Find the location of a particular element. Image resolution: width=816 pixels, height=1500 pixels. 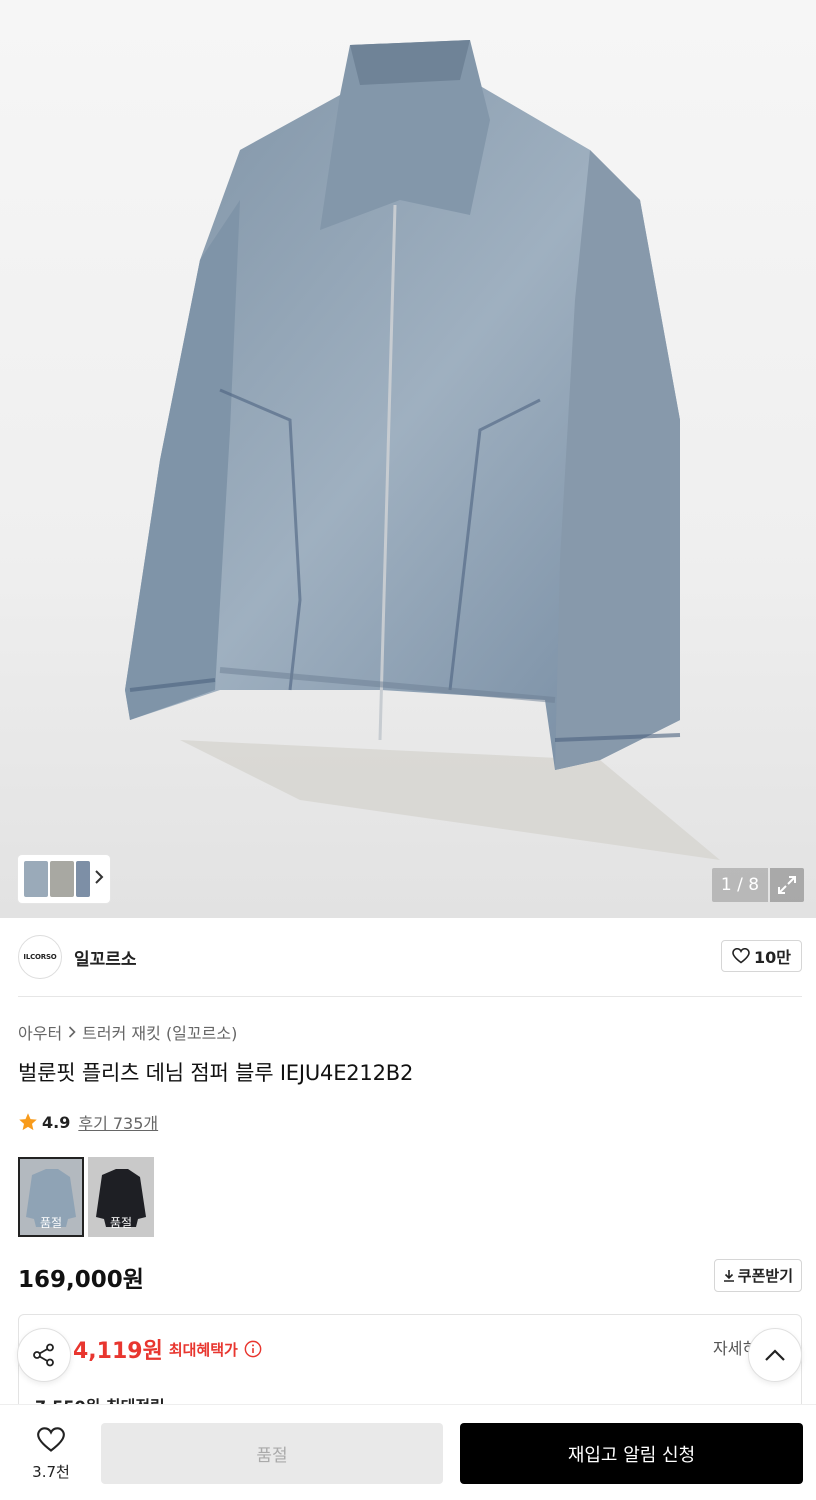

breadcrumb: 아우터 트러커 재킷 (일꼬르소) is located at coordinates (127, 1032).